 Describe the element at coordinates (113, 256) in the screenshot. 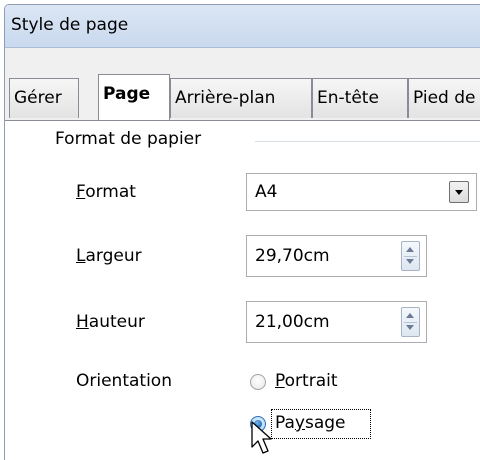

I see `width-label-rest: argeur` at that location.